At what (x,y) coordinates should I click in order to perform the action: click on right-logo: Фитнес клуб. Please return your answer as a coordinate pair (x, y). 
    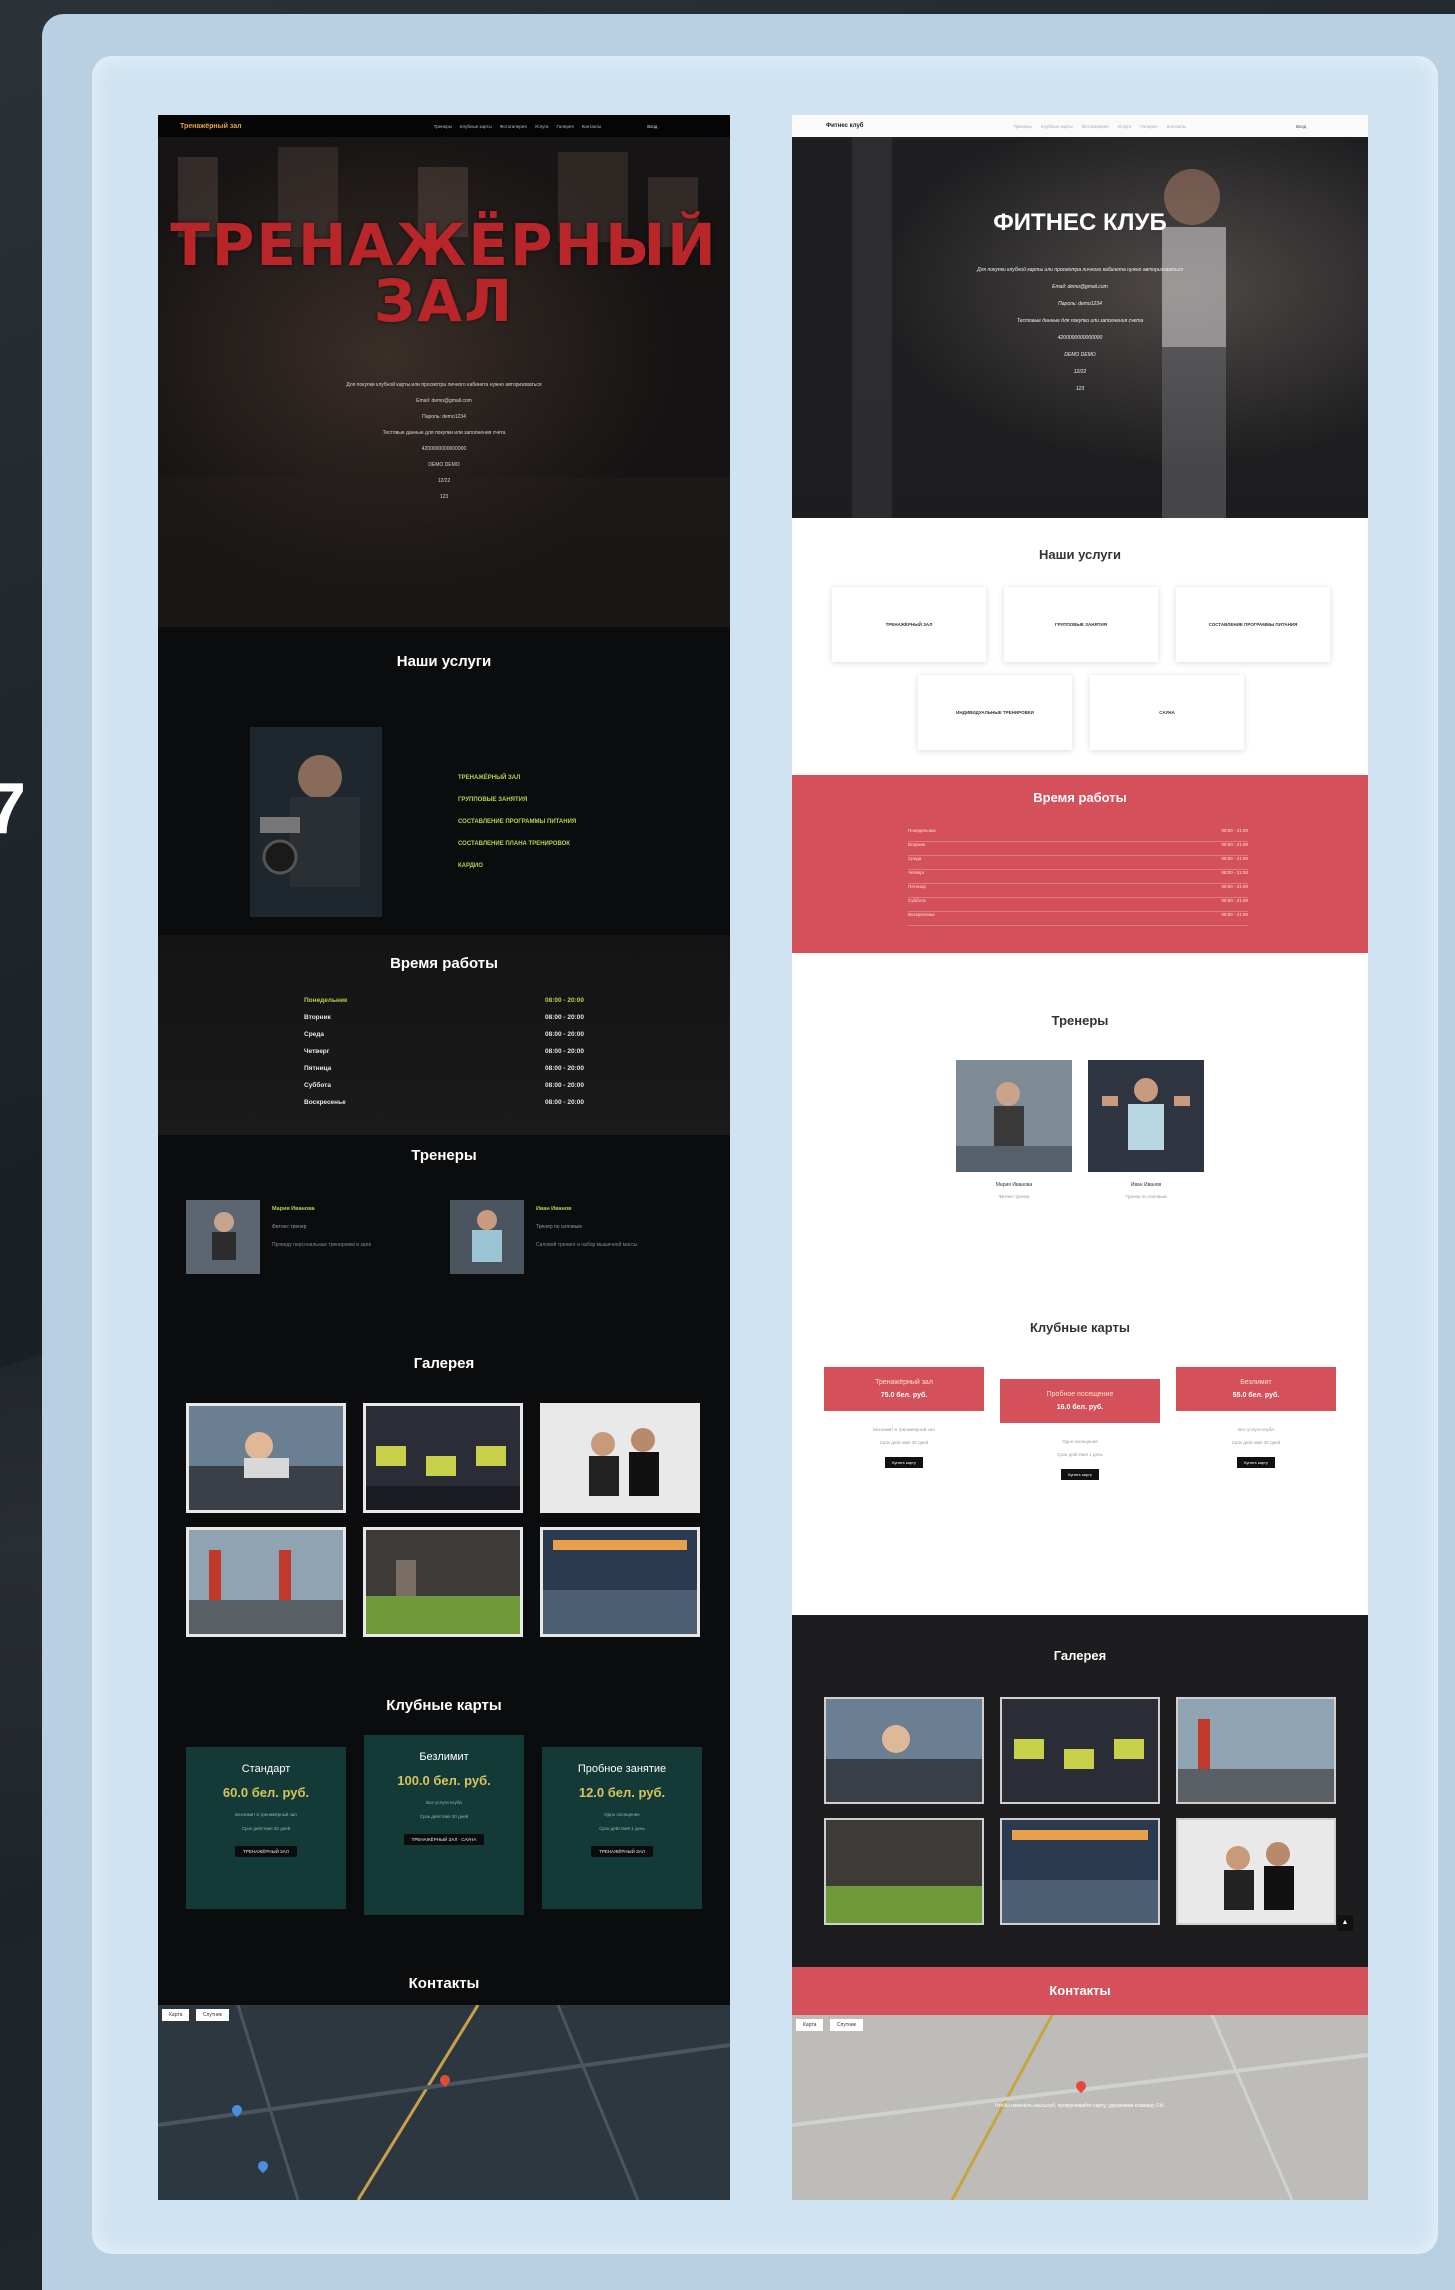
    Looking at the image, I should click on (845, 126).